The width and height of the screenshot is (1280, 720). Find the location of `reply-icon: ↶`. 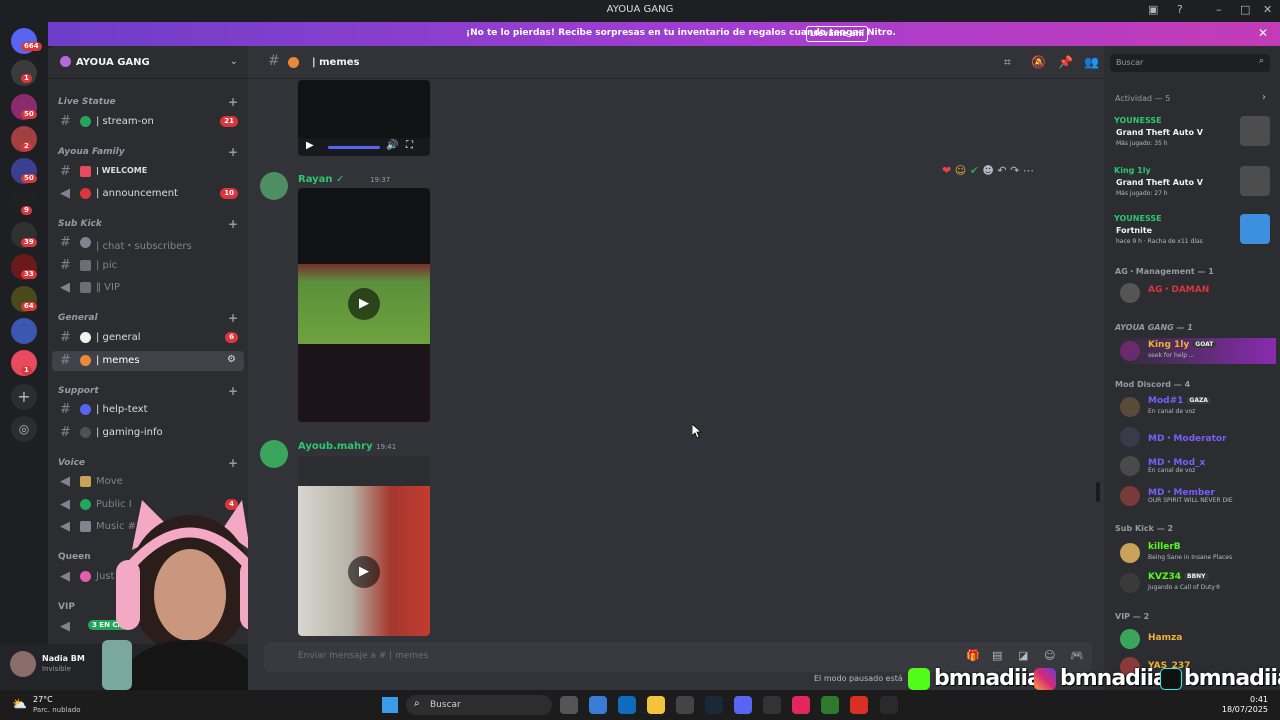

reply-icon: ↶ is located at coordinates (1001, 170).